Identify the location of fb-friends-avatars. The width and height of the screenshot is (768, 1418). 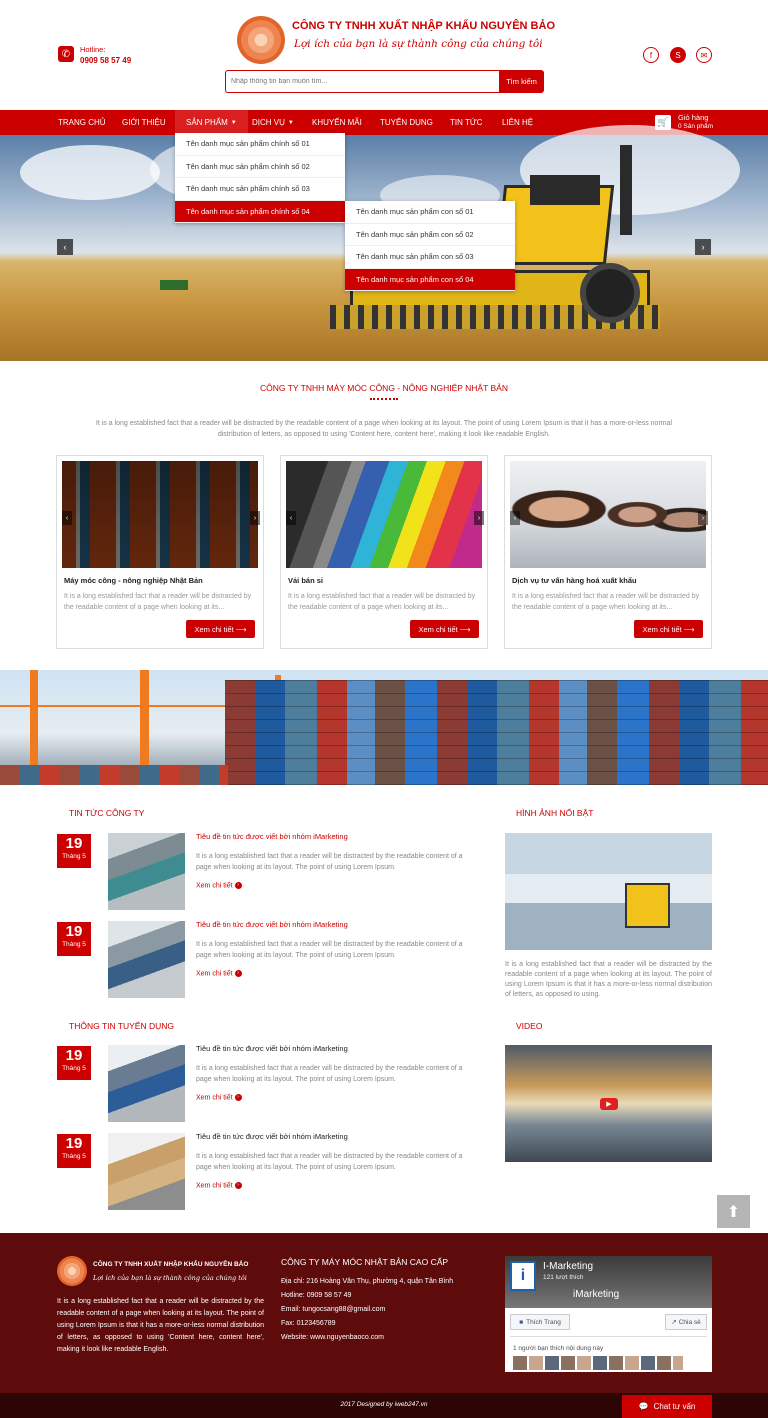
(598, 1363).